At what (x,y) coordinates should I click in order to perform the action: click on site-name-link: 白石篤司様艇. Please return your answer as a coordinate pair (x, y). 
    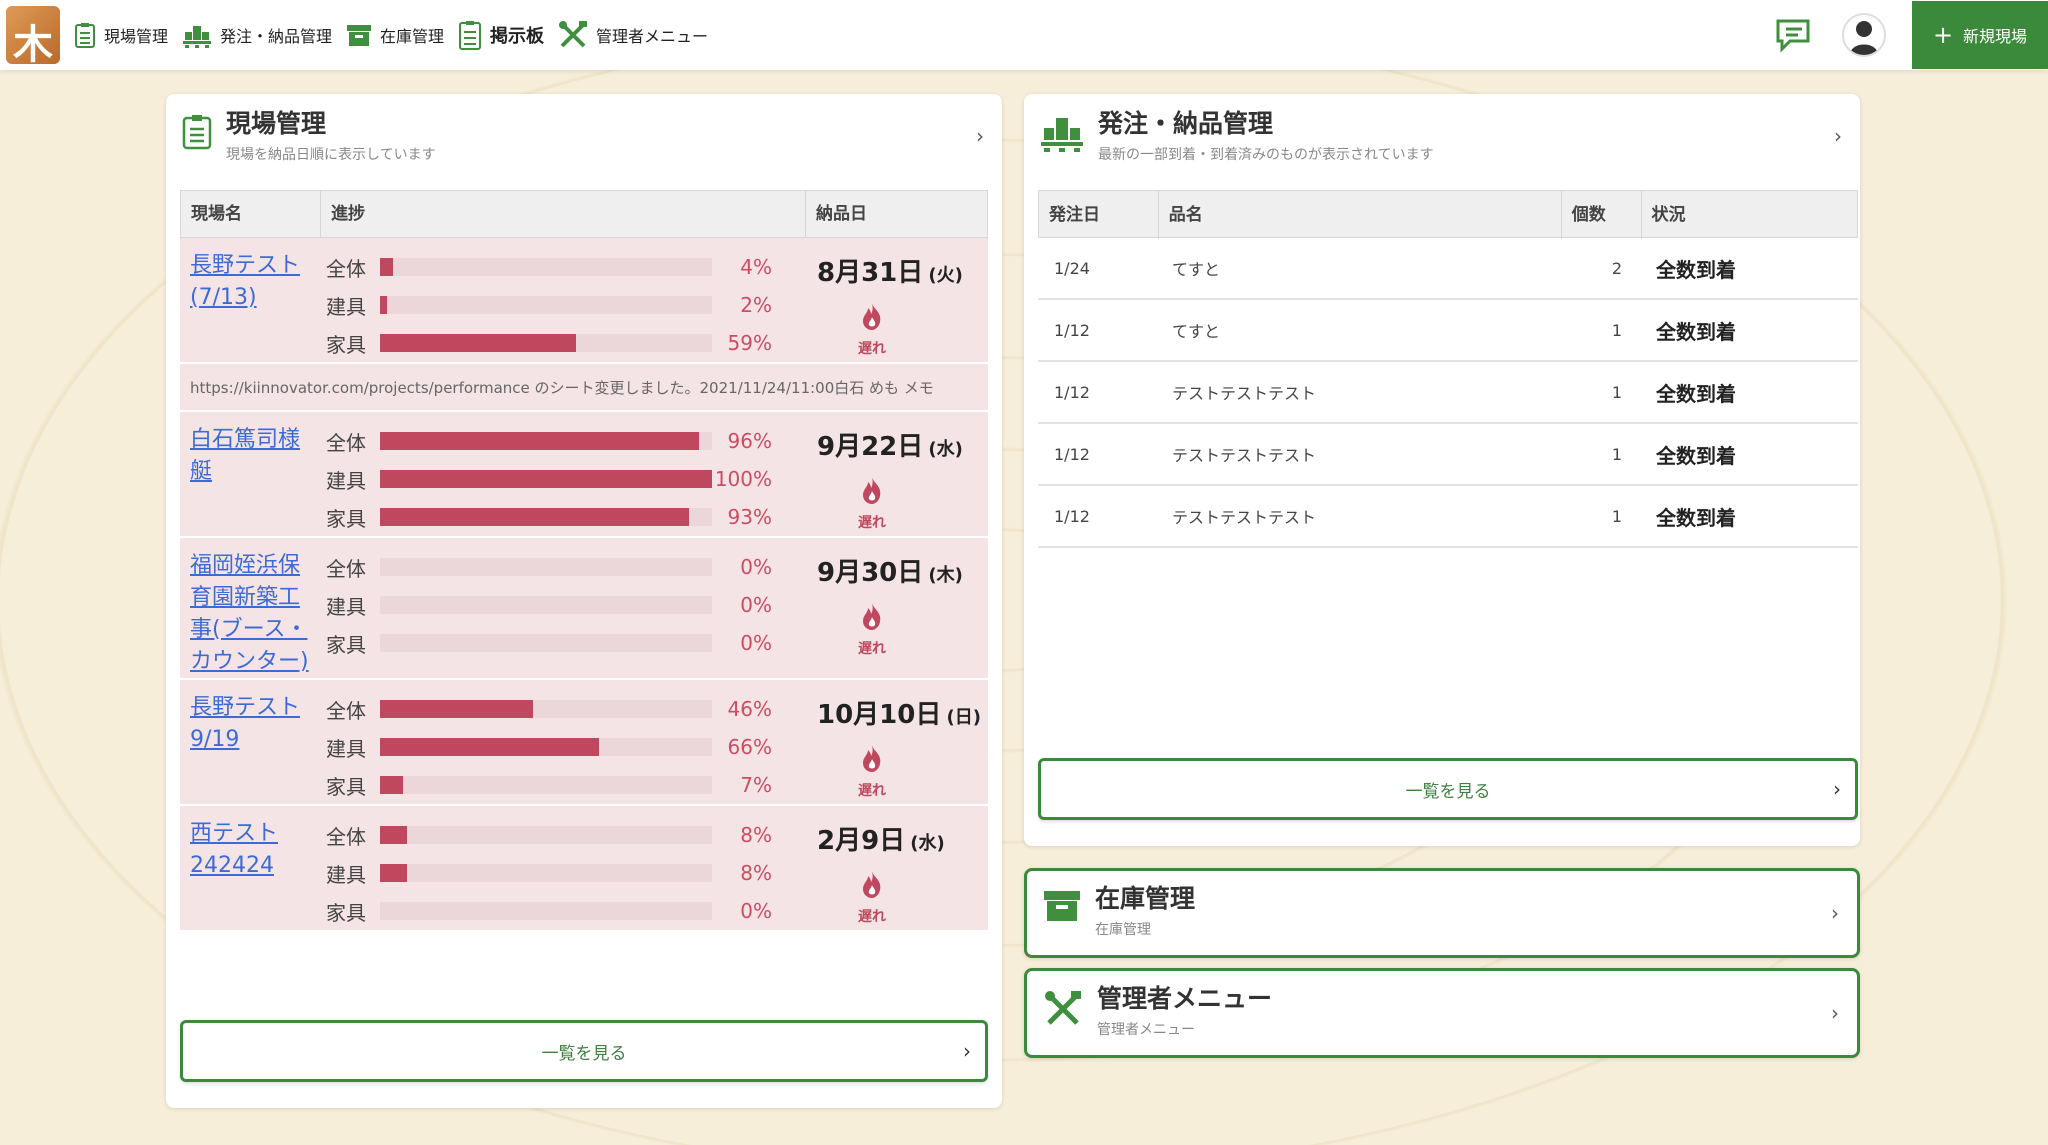
    Looking at the image, I should click on (245, 455).